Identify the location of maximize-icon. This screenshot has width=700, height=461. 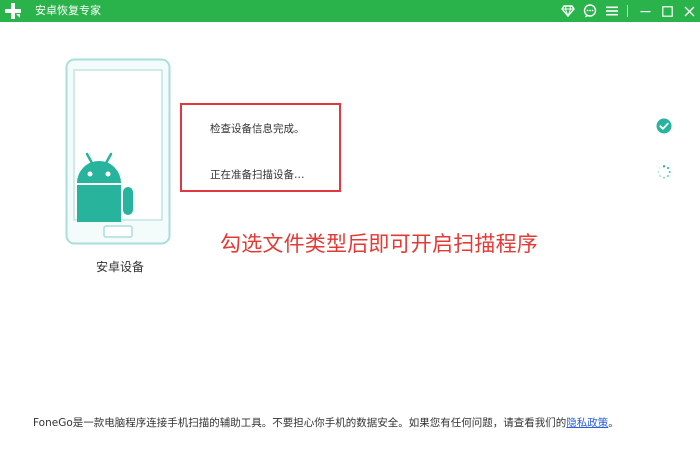
(667, 11).